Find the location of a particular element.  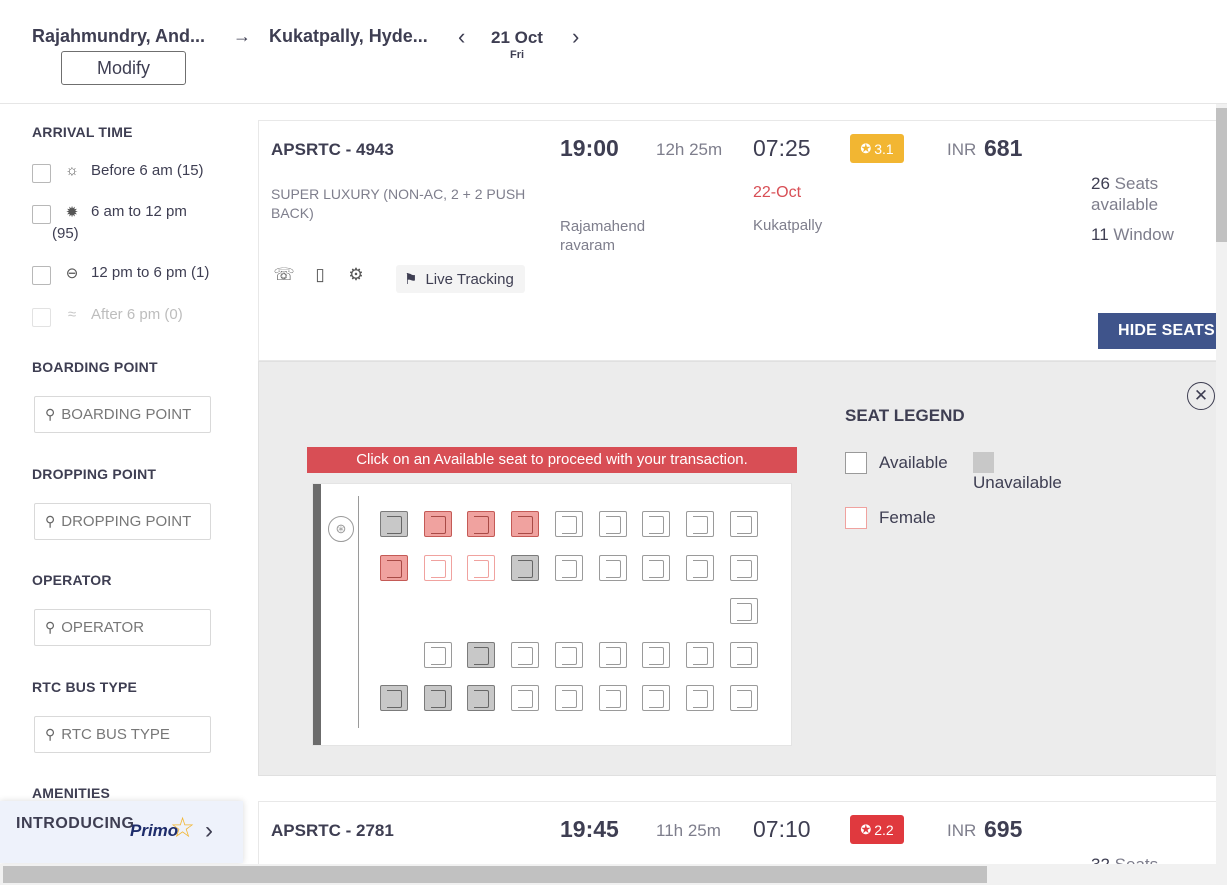

dropping-point-search: ⚲ is located at coordinates (122, 521).